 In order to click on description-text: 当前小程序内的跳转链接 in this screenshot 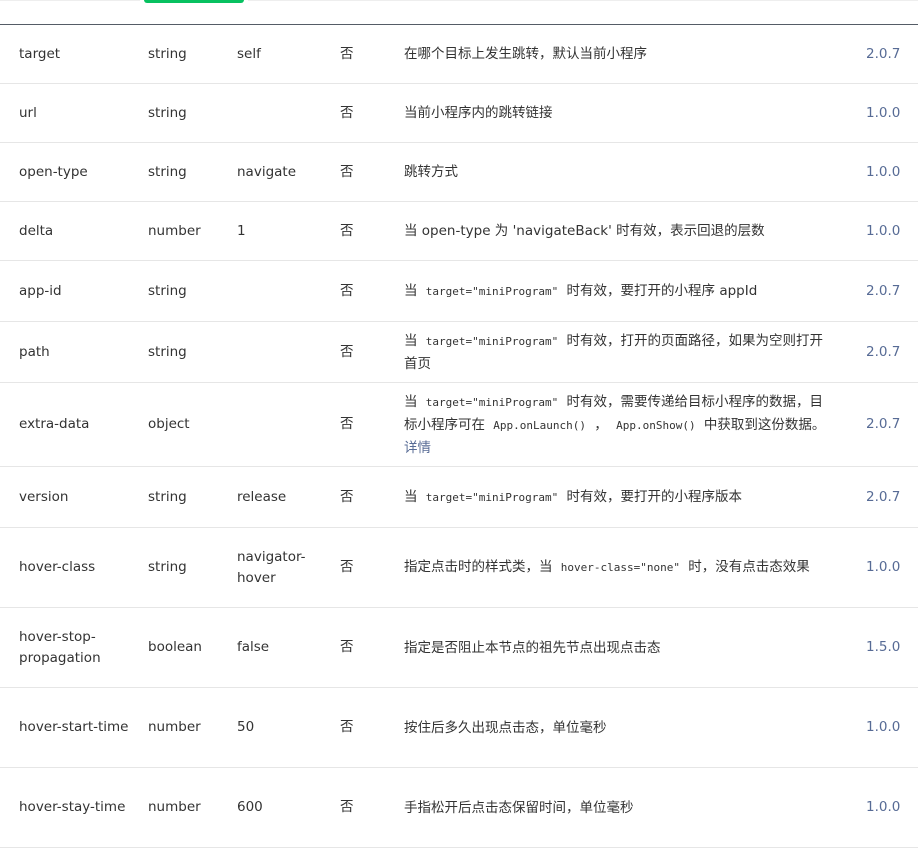, I will do `click(478, 113)`.